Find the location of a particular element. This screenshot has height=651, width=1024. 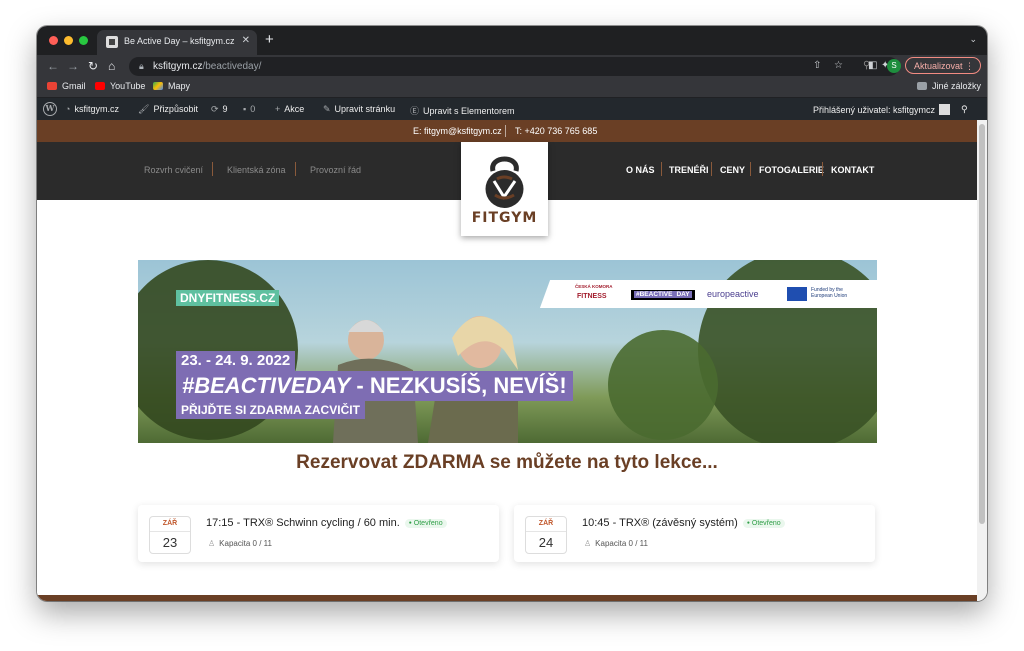

user-avatar is located at coordinates (945, 109).